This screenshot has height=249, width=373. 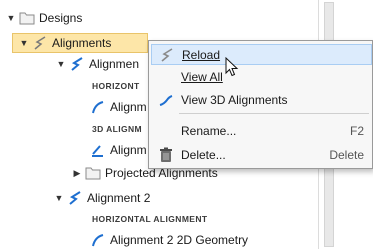 What do you see at coordinates (61, 18) in the screenshot?
I see `tree-label-designs: Designs` at bounding box center [61, 18].